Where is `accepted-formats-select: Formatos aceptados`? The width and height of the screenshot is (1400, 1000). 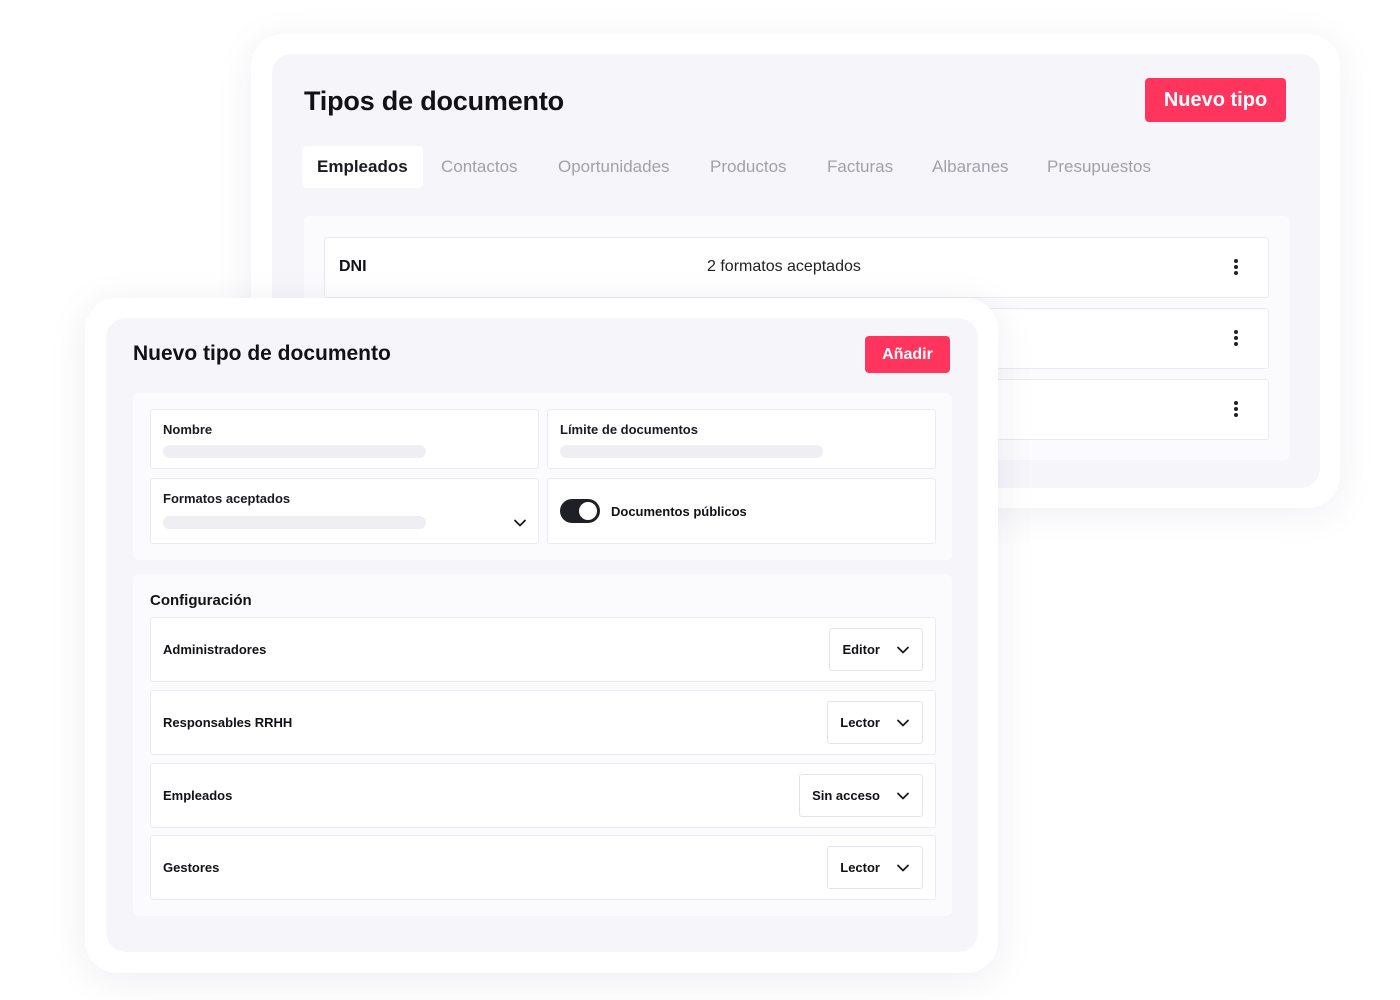 accepted-formats-select: Formatos aceptados is located at coordinates (344, 511).